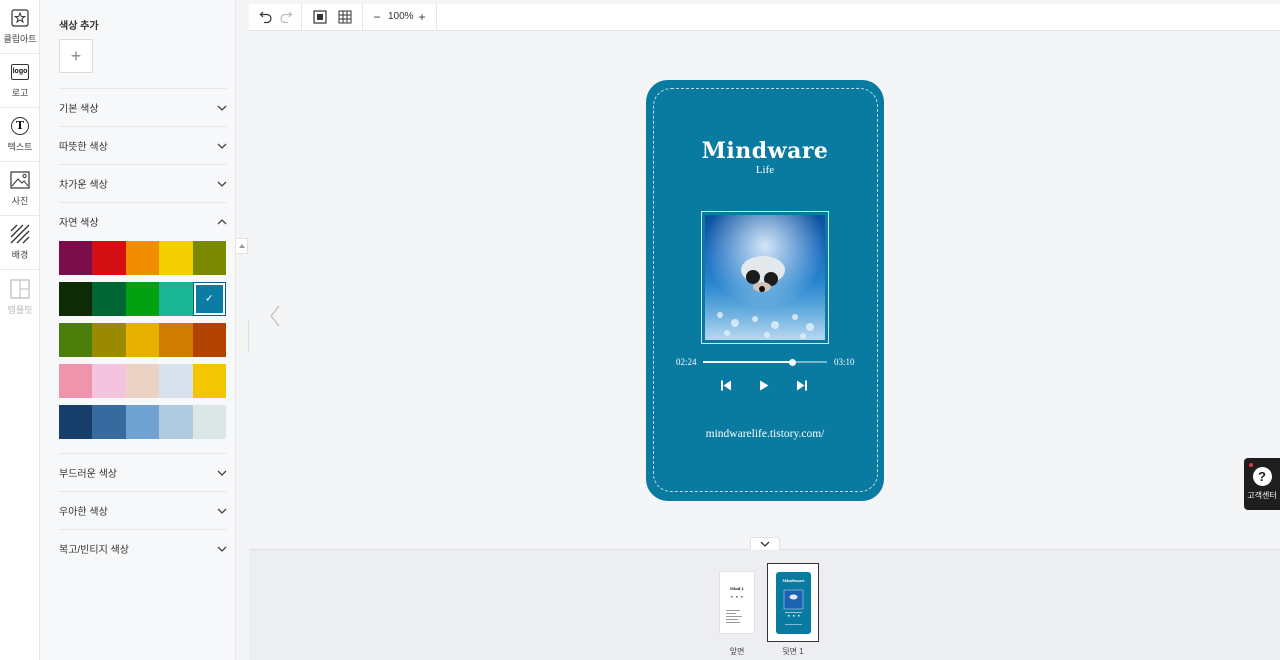 This screenshot has height=660, width=1280. I want to click on nature-swatch-grid: ✓, so click(143, 343).